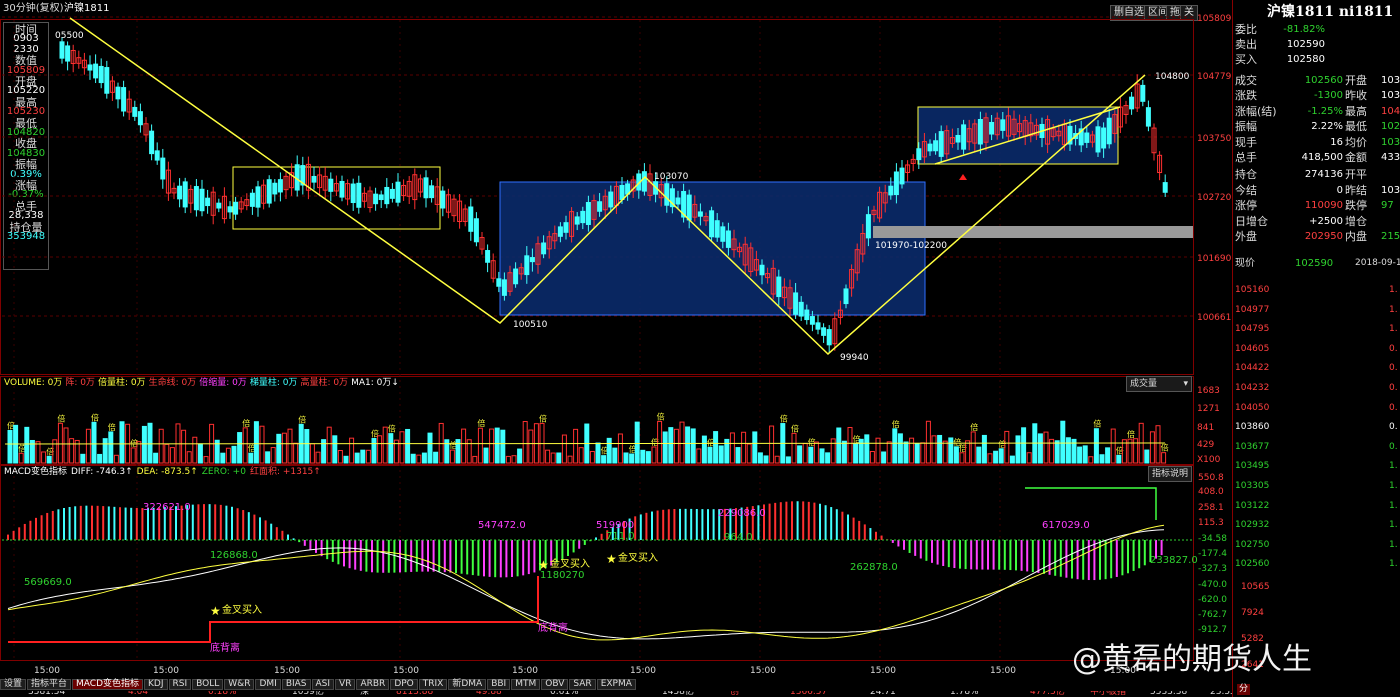 Image resolution: width=1400 pixels, height=697 pixels. Describe the element at coordinates (543, 565) in the screenshot. I see `star-icon: ★` at that location.